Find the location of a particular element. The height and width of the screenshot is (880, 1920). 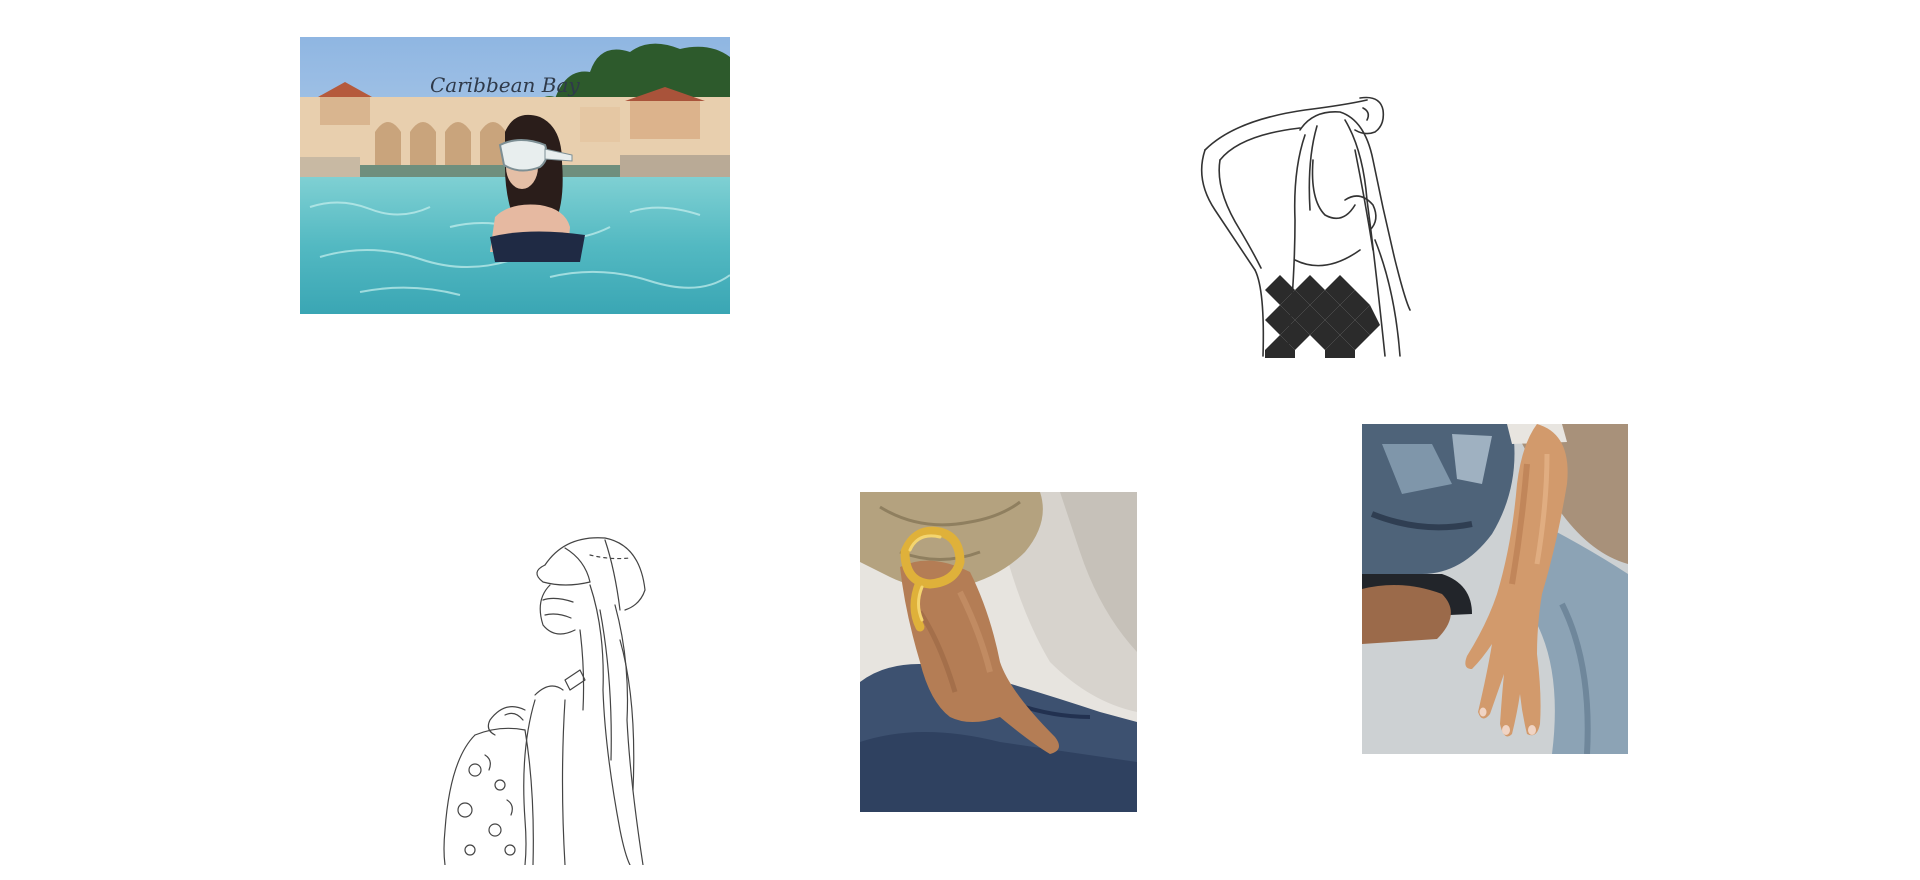

lineart-cap-backpack-graphic is located at coordinates (544, 701).